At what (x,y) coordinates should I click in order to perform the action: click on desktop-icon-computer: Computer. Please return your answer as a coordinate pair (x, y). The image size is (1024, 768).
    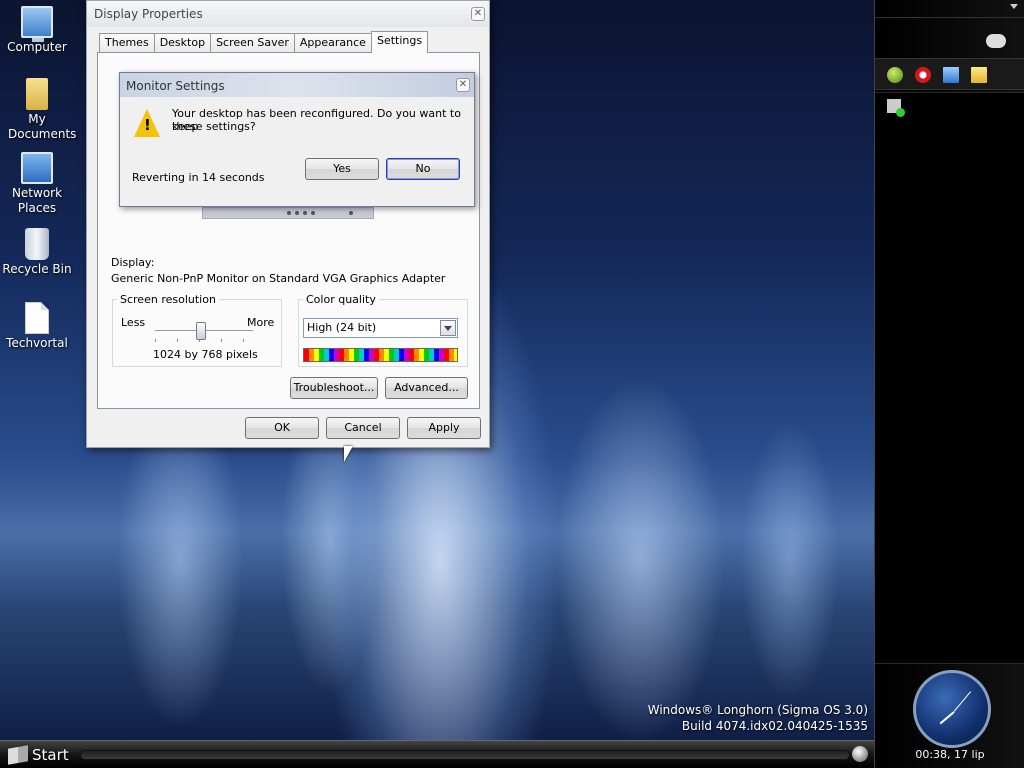
    Looking at the image, I should click on (37, 30).